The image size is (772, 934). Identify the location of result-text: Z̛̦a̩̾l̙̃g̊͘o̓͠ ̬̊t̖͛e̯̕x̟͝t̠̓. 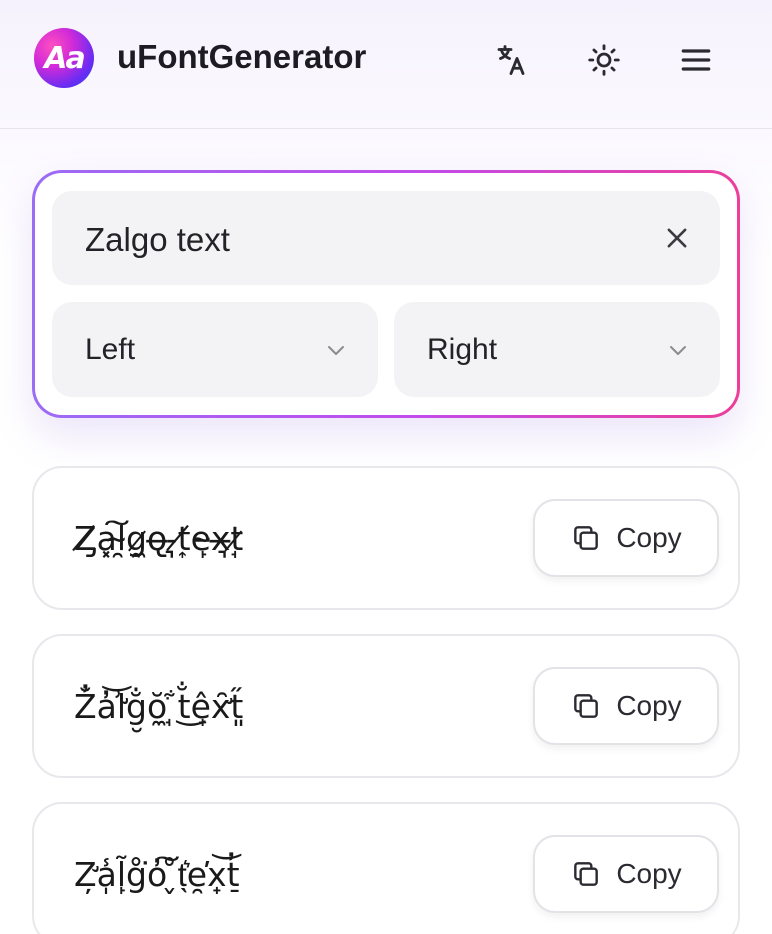
(157, 869).